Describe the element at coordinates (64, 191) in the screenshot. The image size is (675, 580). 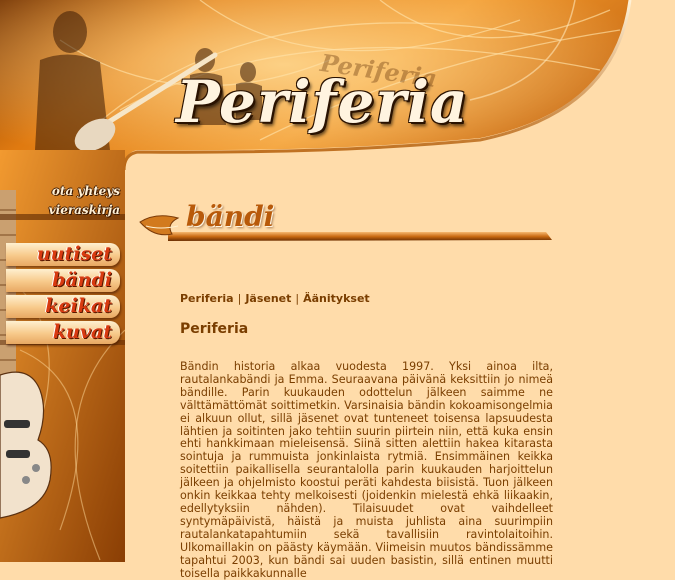
I see `nav-link-contact: ota yhteys` at that location.